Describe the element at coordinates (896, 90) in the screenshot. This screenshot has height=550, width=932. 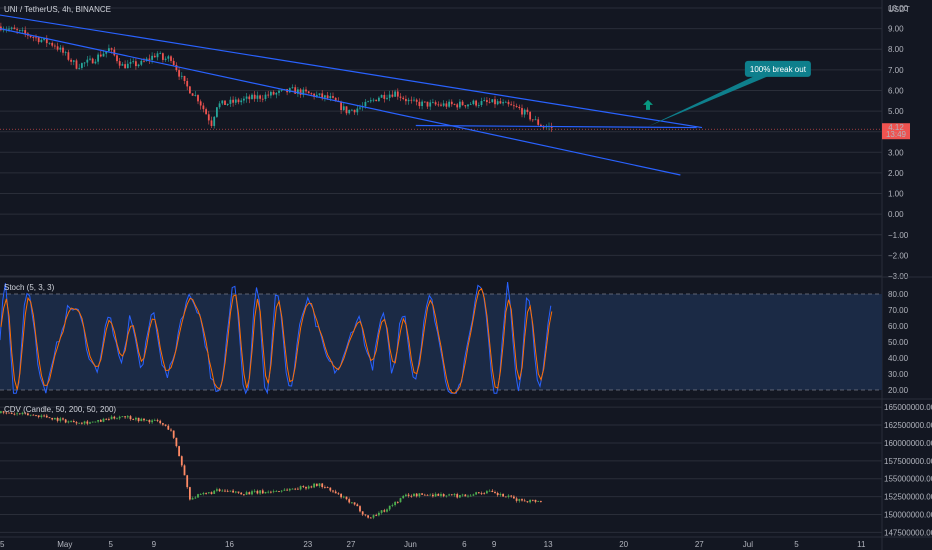
I see `price-tick-label: 6.00` at that location.